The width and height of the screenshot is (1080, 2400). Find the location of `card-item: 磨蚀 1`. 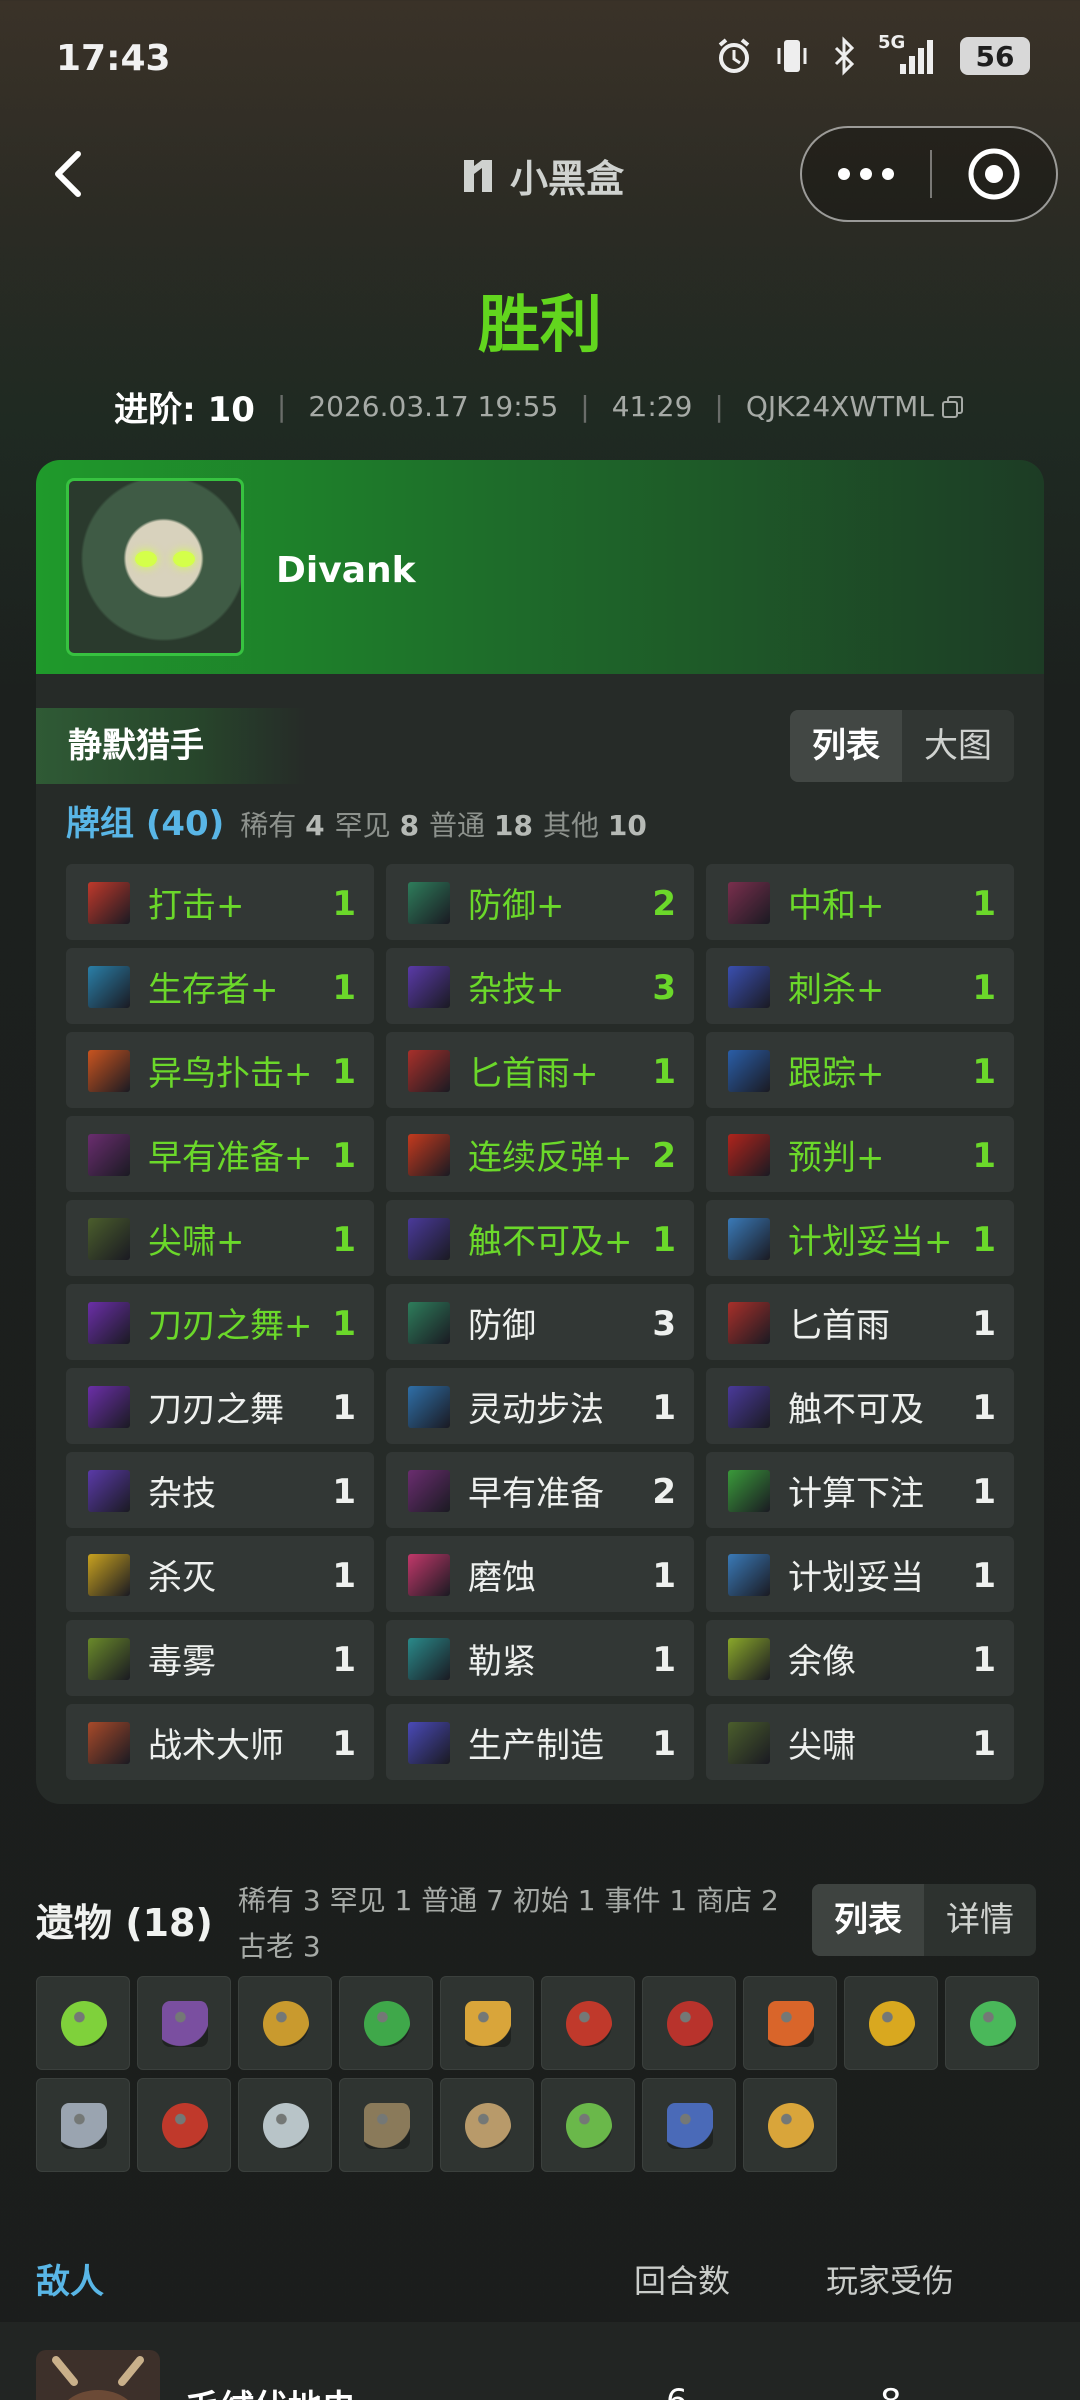

card-item: 磨蚀 1 is located at coordinates (540, 1574).